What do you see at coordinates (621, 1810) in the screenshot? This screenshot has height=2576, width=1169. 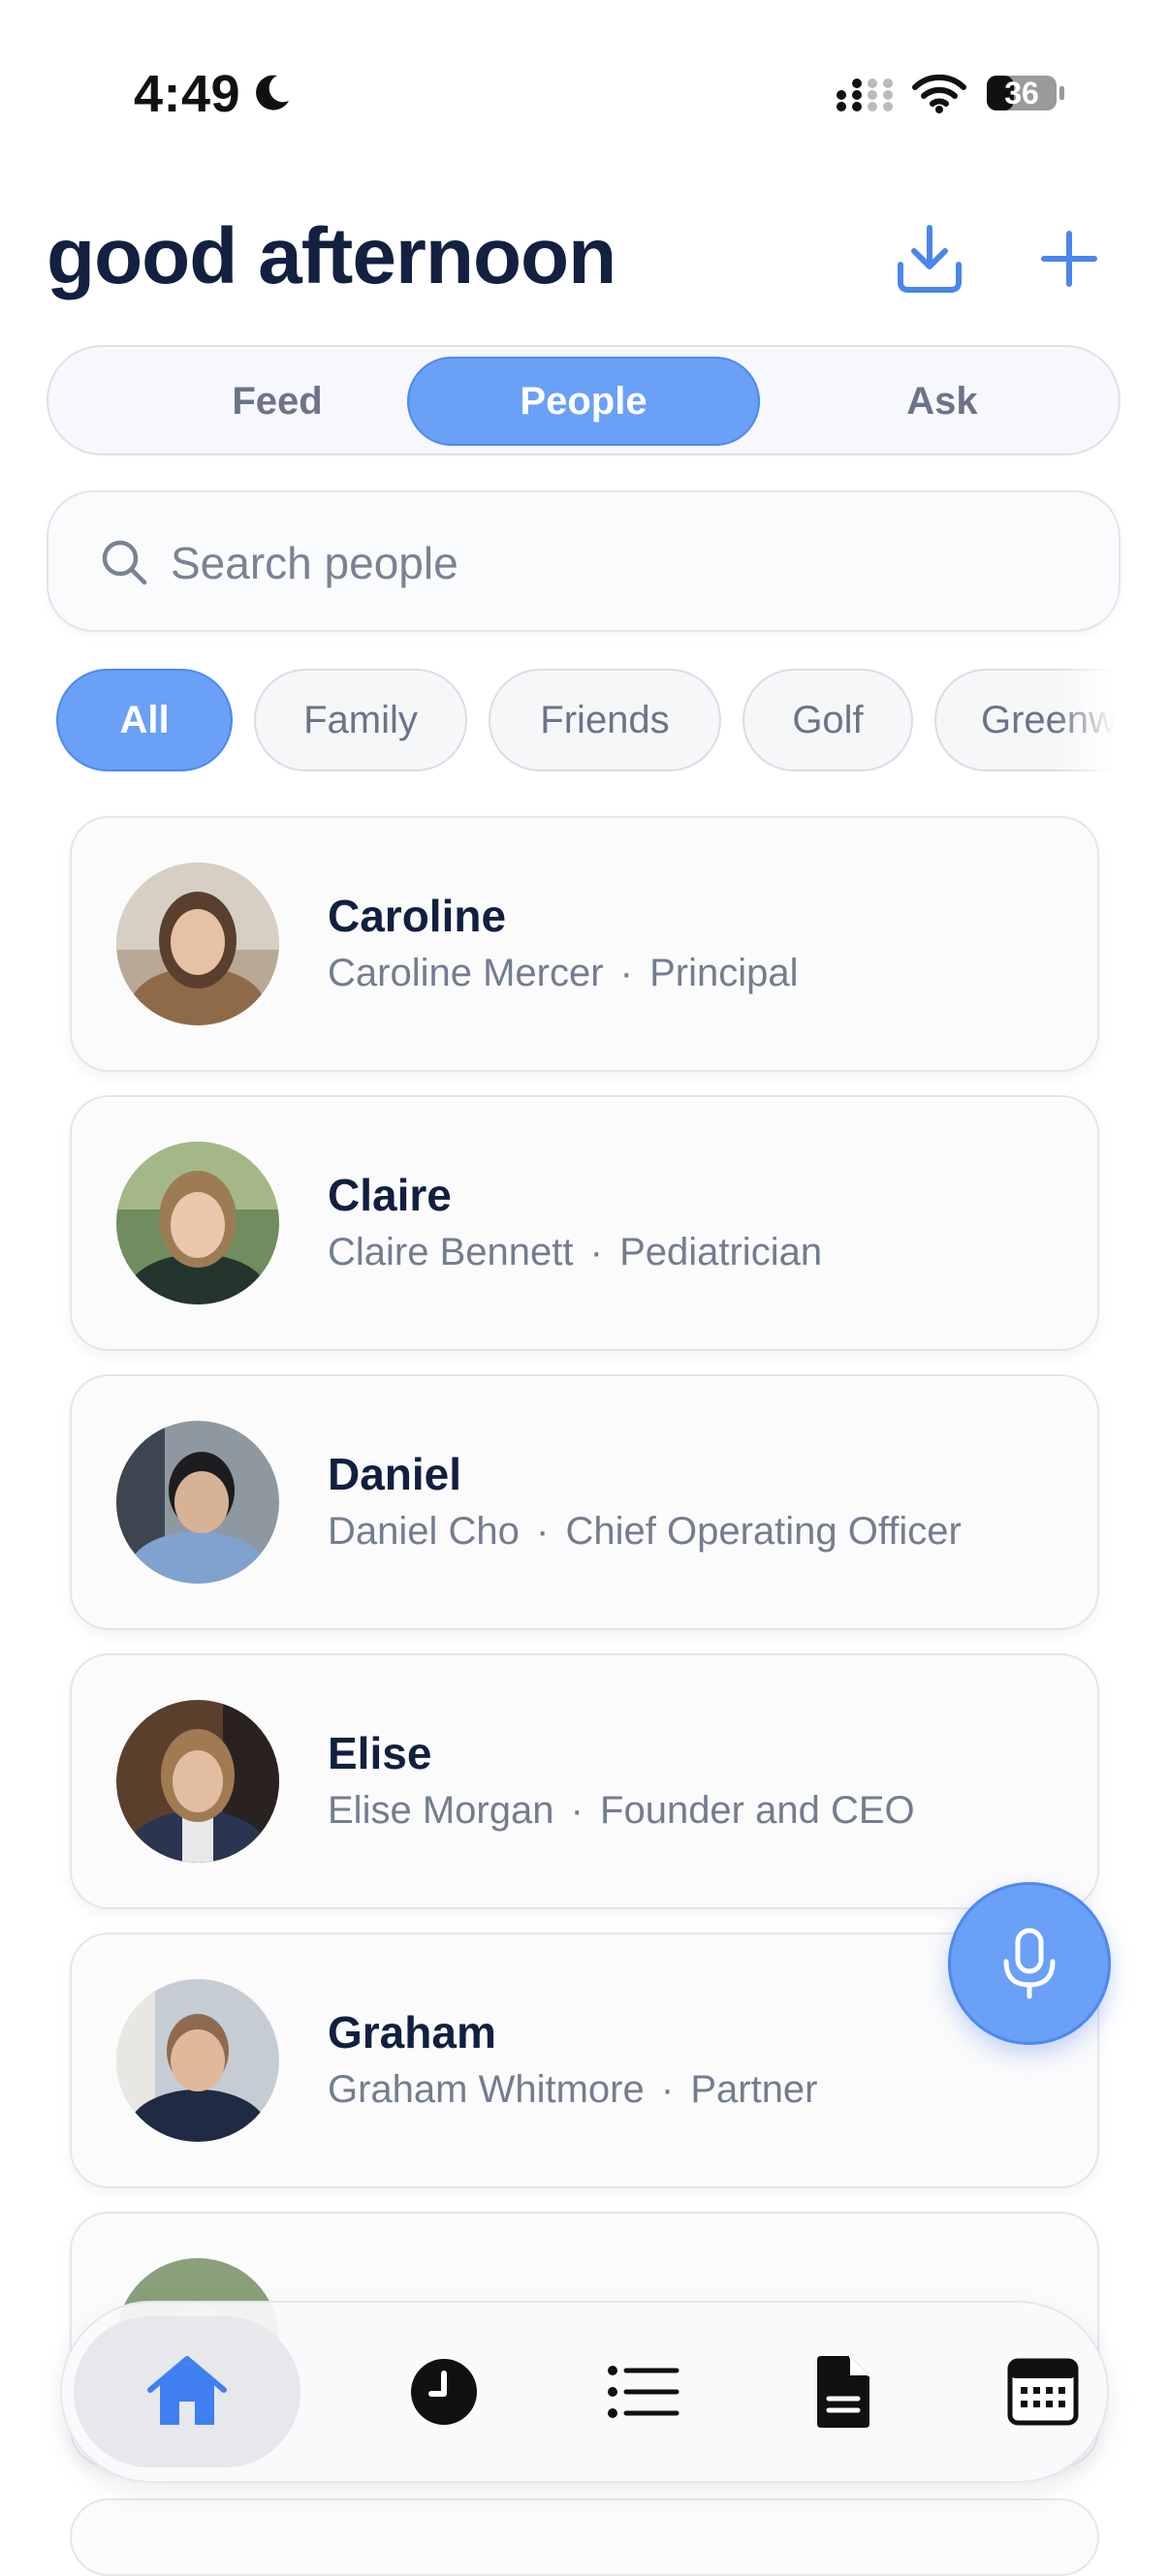 I see `person-details: Elise Morgan · Founder and CEO` at bounding box center [621, 1810].